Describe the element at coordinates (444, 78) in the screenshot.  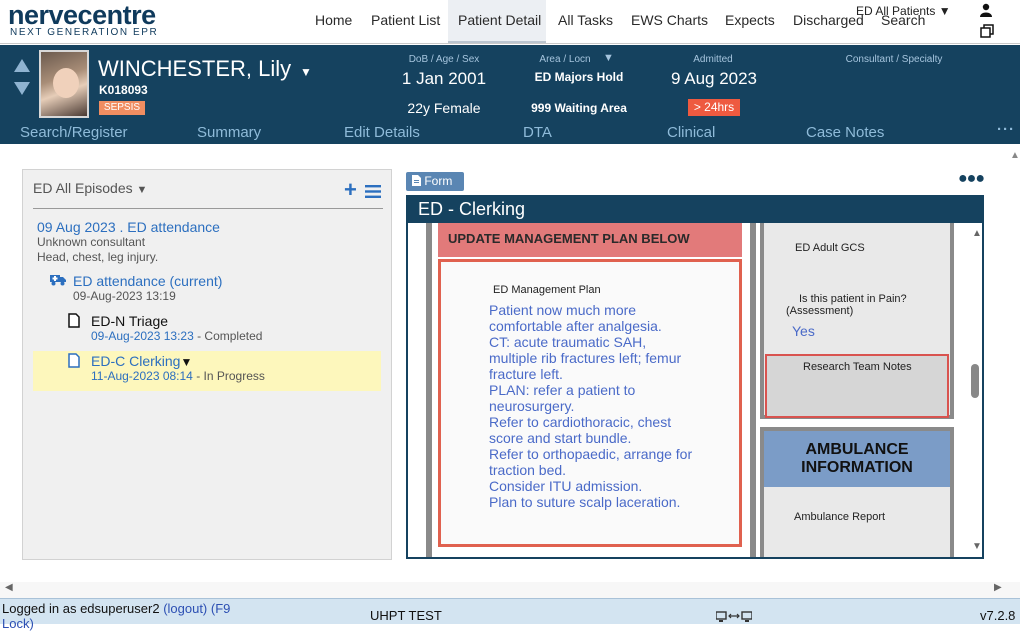
I see `dob-value: 1 Jan 2001` at that location.